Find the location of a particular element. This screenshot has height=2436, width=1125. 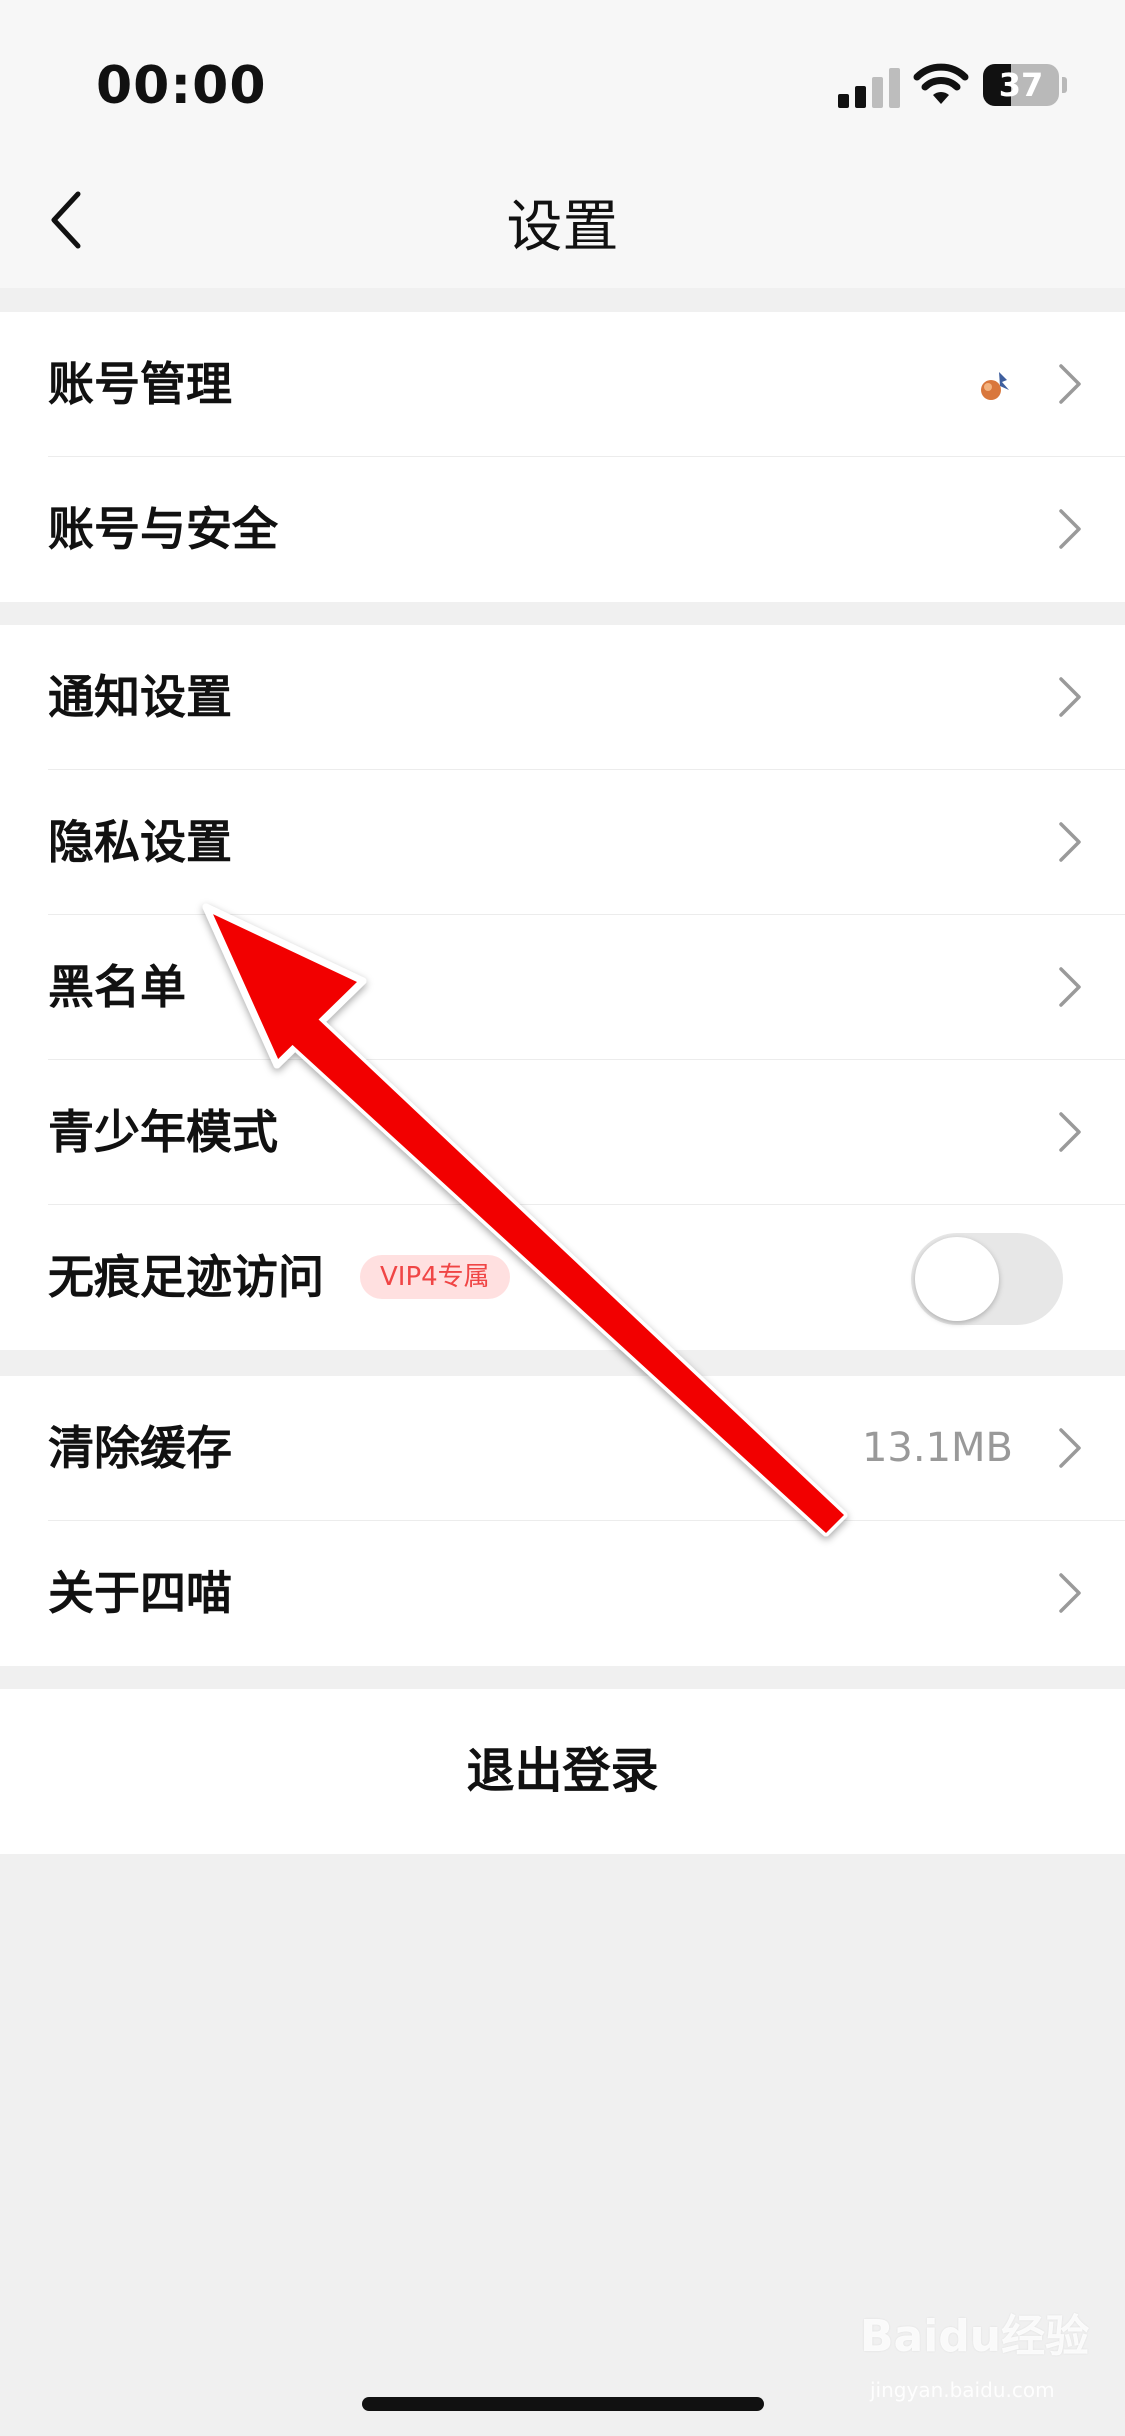

settings-group-misc: 清除缓存 13.1MB 关于四喵 is located at coordinates (562, 1521).